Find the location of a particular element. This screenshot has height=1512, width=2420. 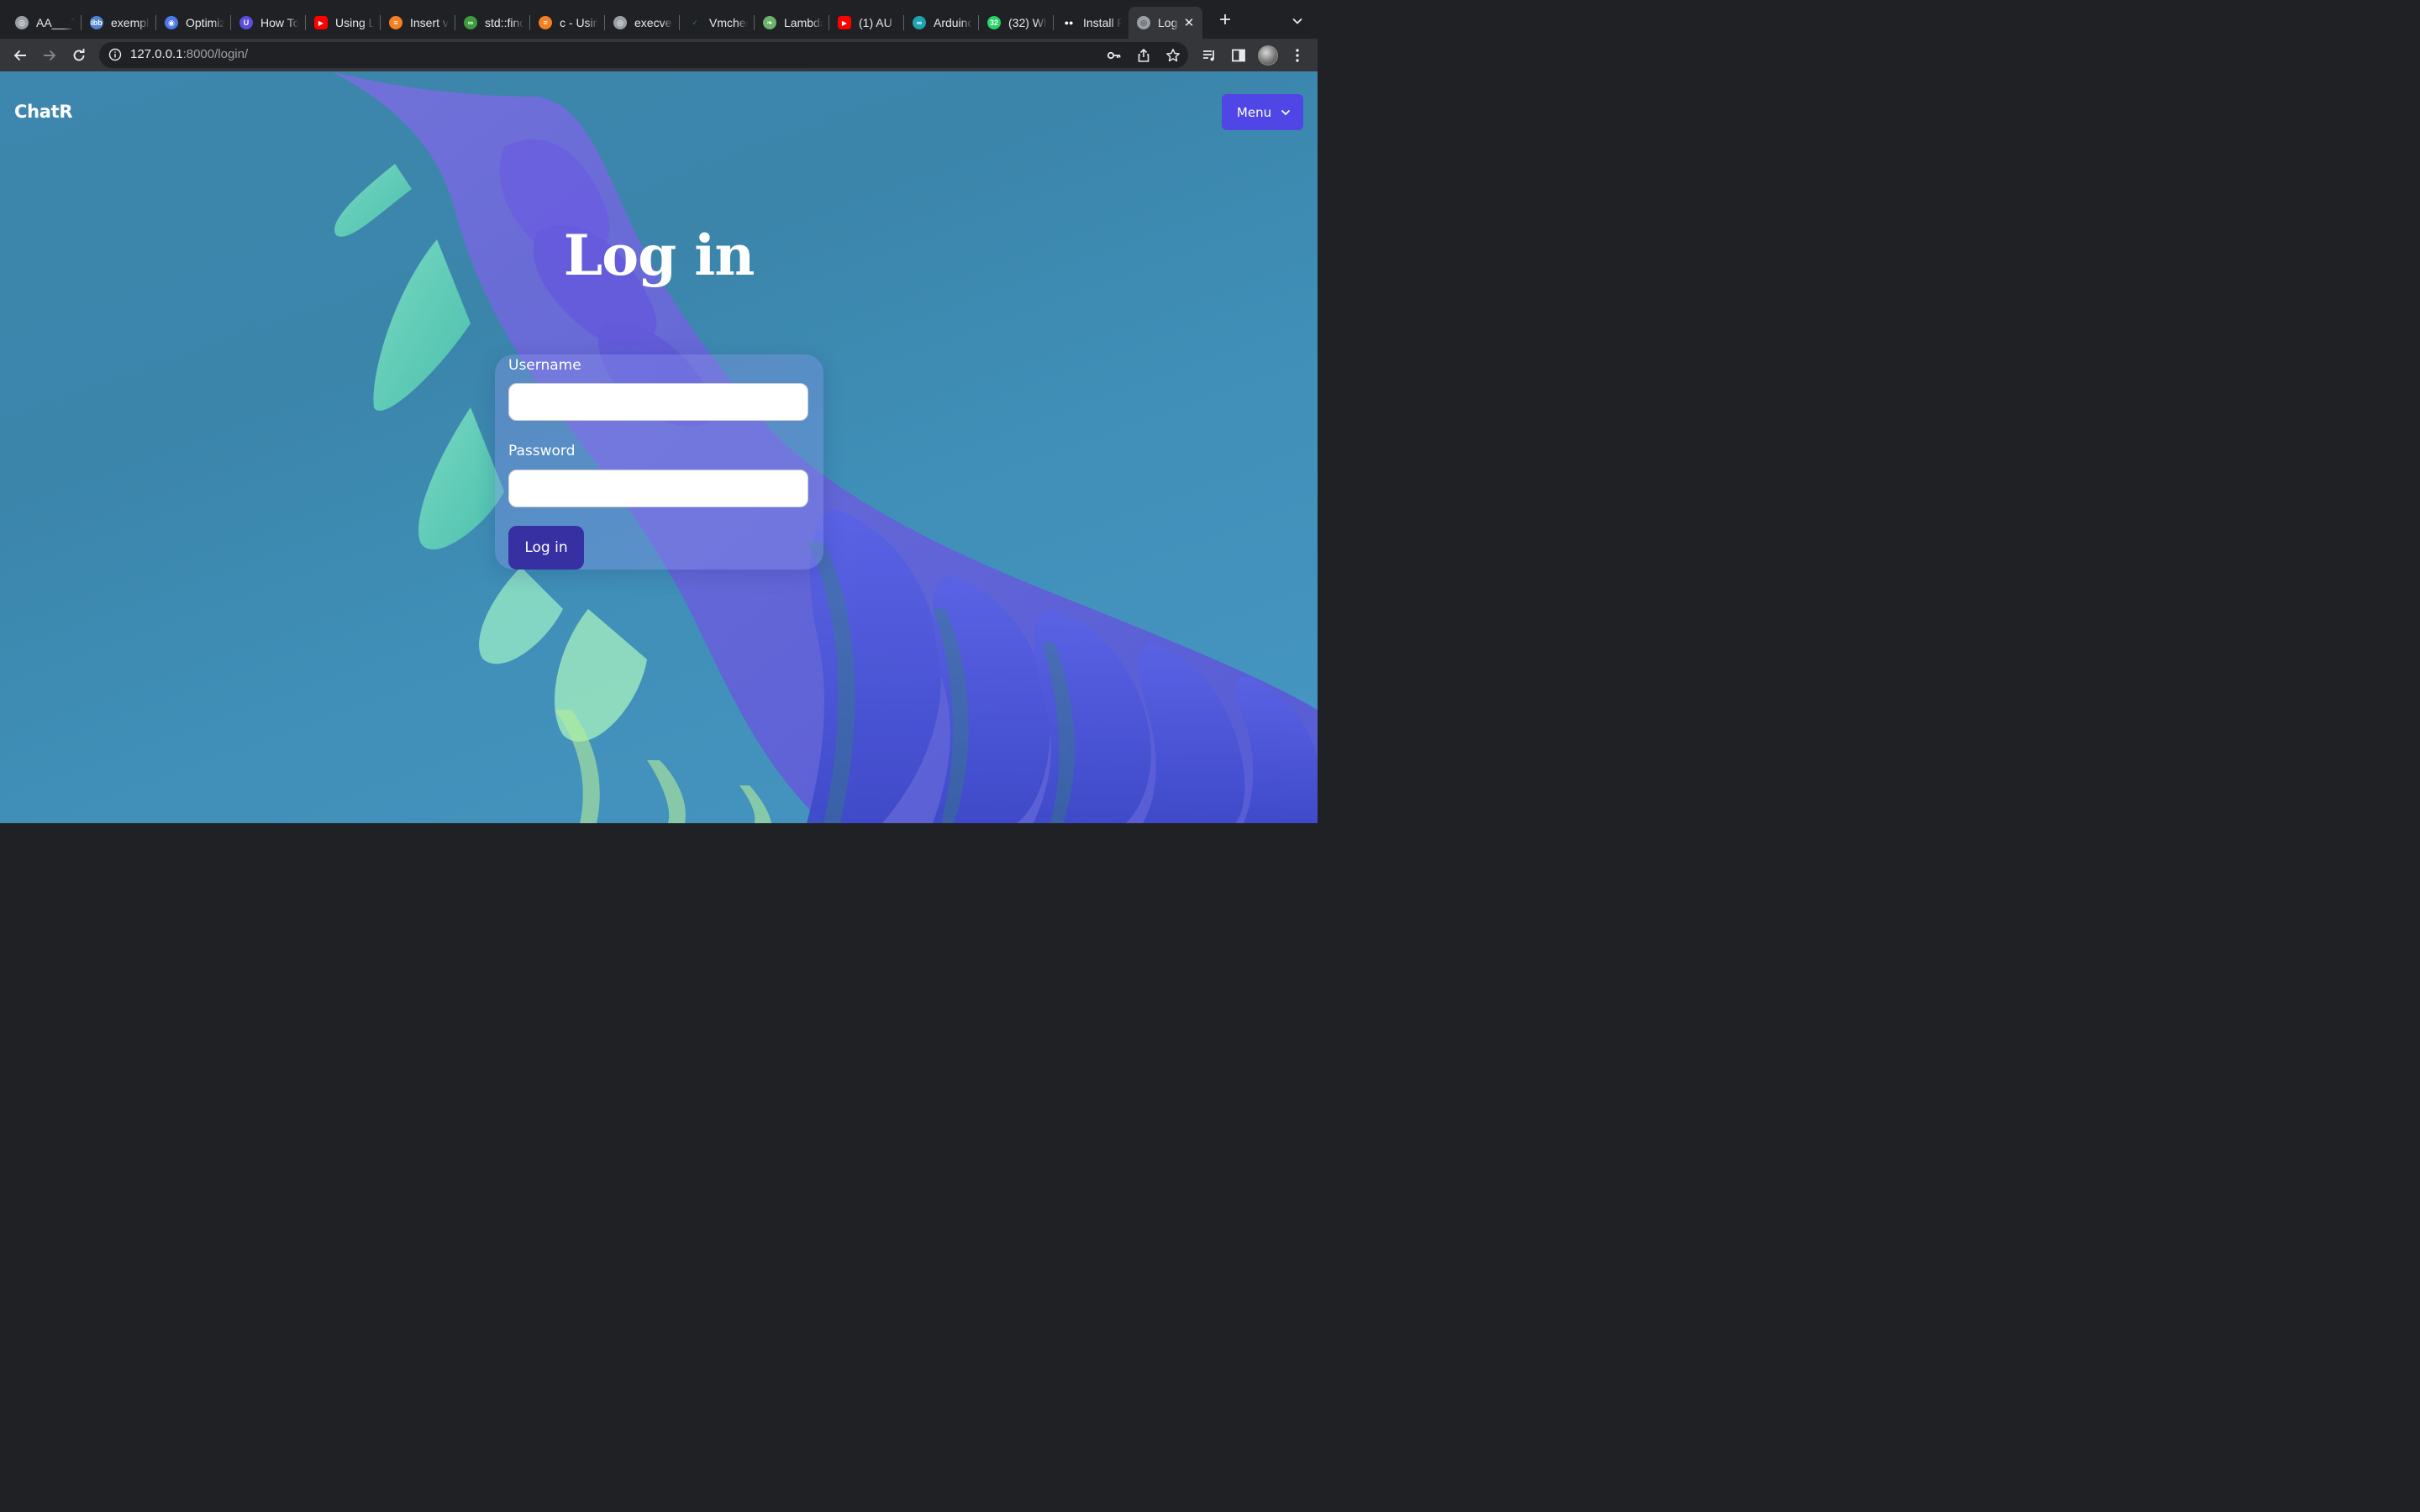

bookmark-star-icon is located at coordinates (1173, 55).